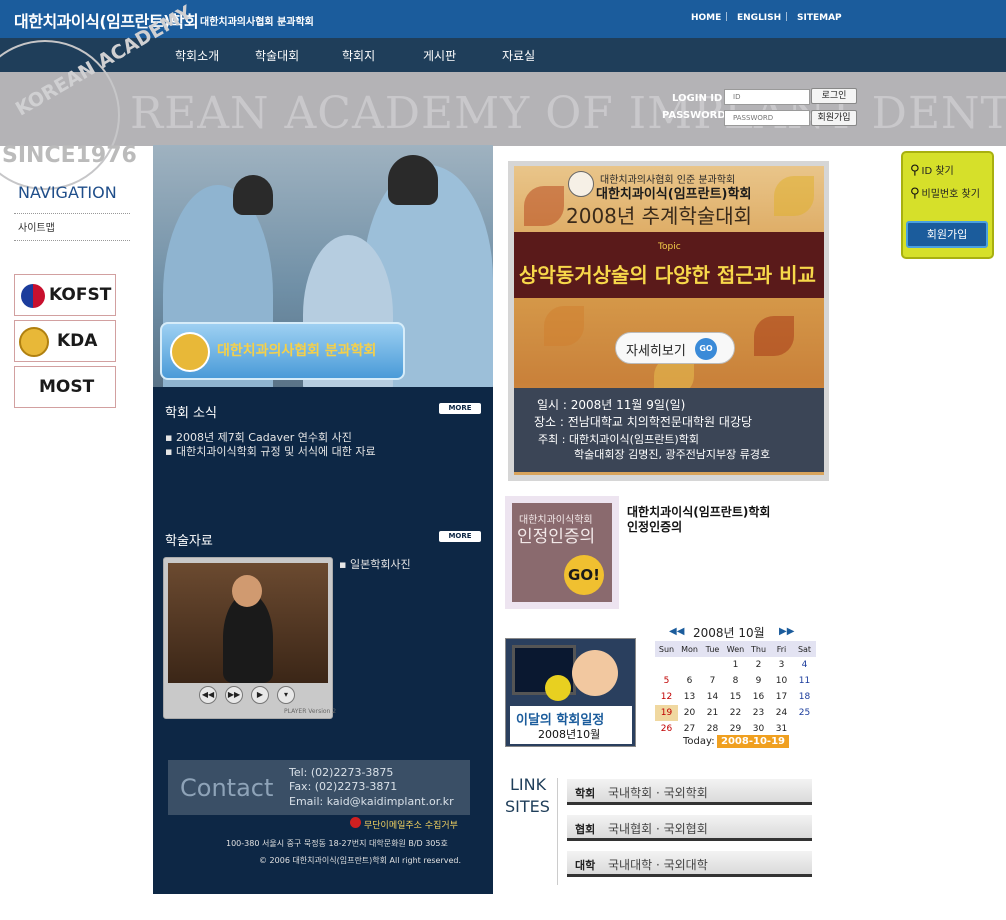 The width and height of the screenshot is (1006, 920). Describe the element at coordinates (460, 536) in the screenshot. I see `academic-more-button: MORE` at that location.